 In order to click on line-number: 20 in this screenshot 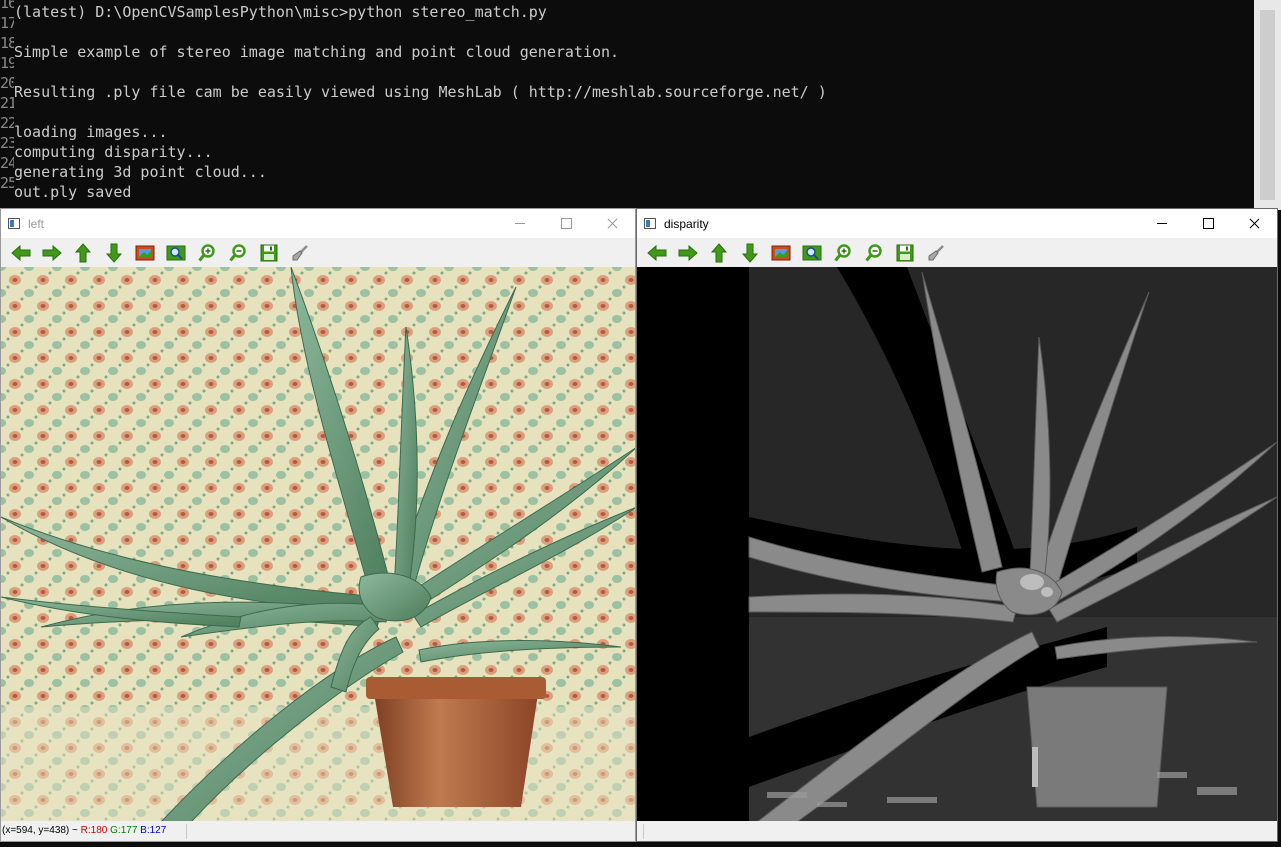, I will do `click(7, 83)`.